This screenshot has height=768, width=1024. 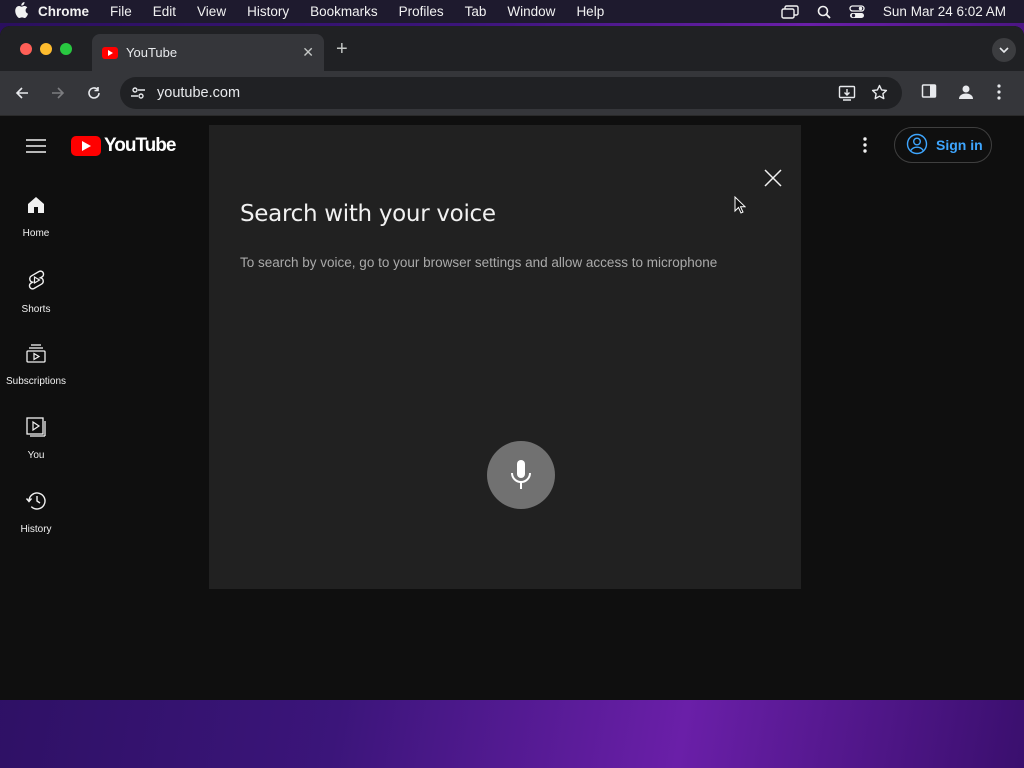 What do you see at coordinates (63, 11) in the screenshot?
I see `menu-app-name: Chrome` at bounding box center [63, 11].